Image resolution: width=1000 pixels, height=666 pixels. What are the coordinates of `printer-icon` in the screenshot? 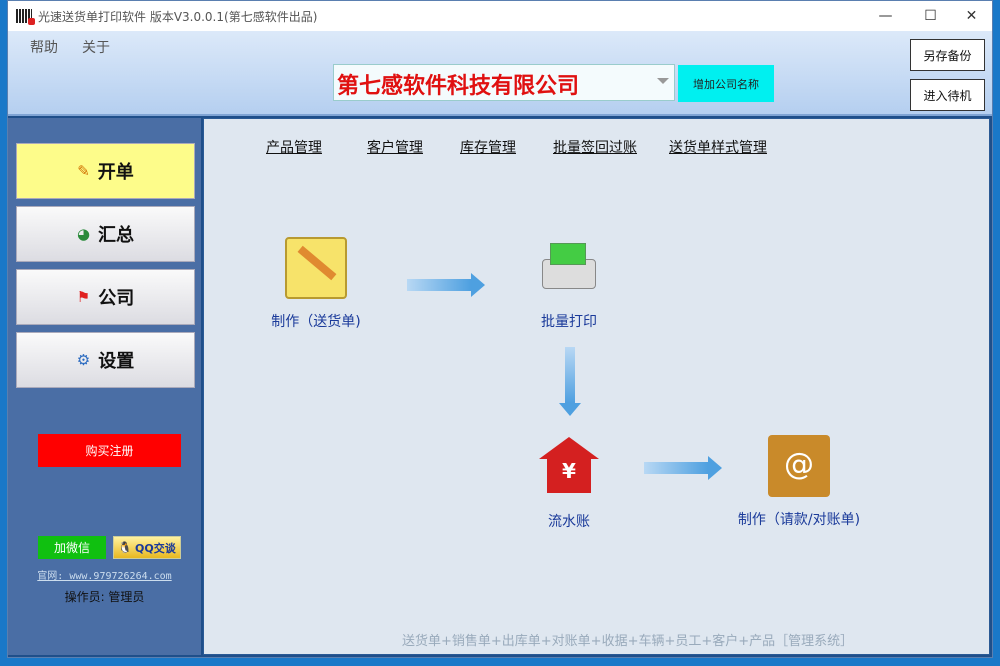 It's located at (569, 268).